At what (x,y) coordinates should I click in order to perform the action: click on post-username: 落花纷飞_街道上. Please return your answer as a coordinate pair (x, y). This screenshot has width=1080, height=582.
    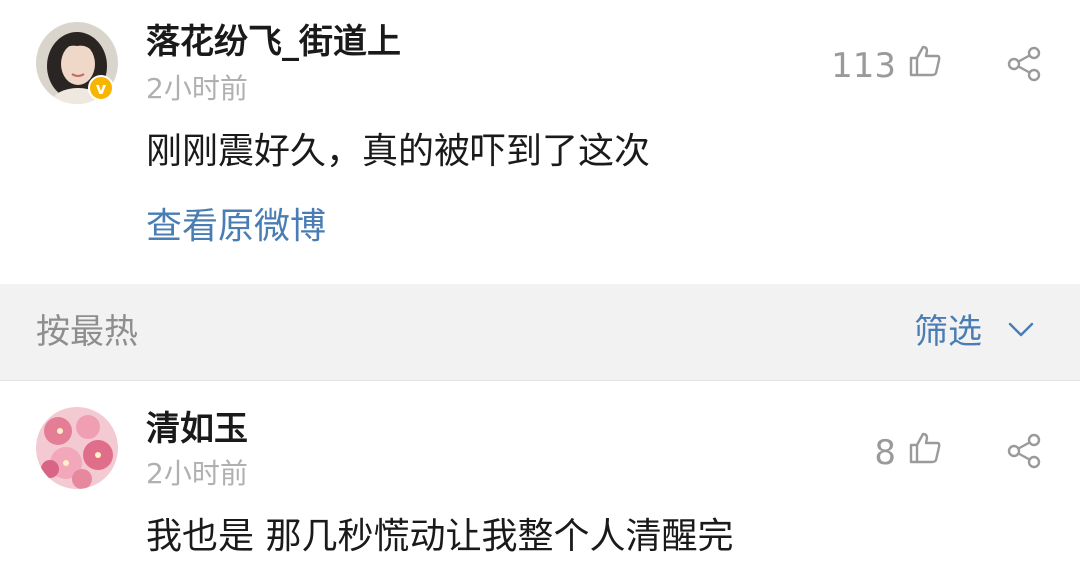
    Looking at the image, I should click on (273, 42).